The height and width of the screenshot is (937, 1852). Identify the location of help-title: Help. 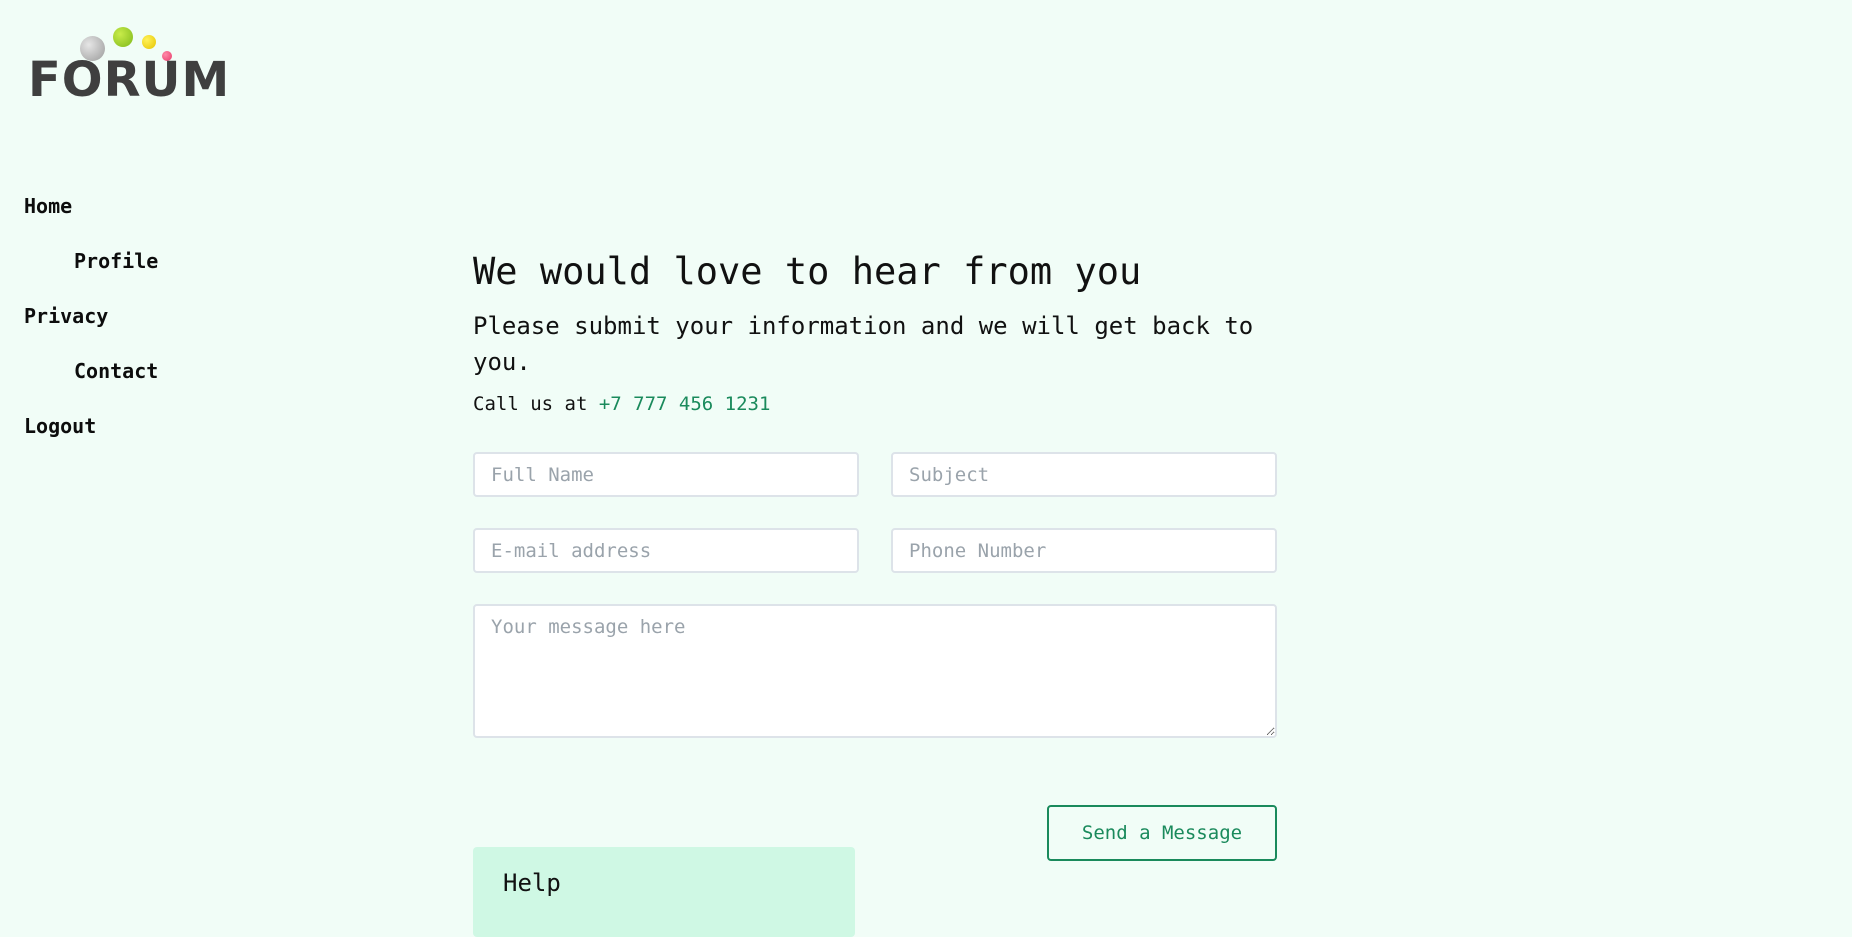
(532, 883).